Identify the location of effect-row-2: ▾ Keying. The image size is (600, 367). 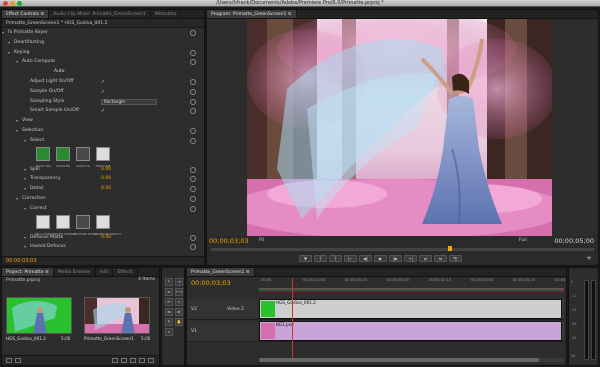
(100, 53).